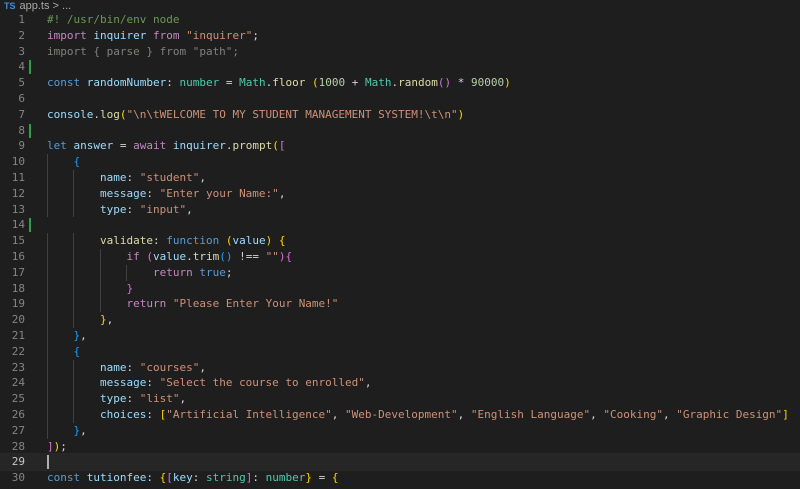  What do you see at coordinates (166, 194) in the screenshot?
I see `code-text: message: "Enter your Name:",` at bounding box center [166, 194].